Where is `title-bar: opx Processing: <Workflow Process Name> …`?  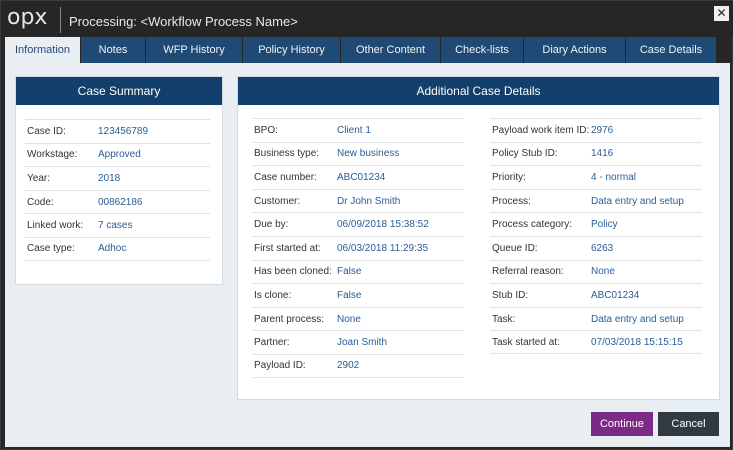
title-bar: opx Processing: <Workflow Process Name> … is located at coordinates (367, 19).